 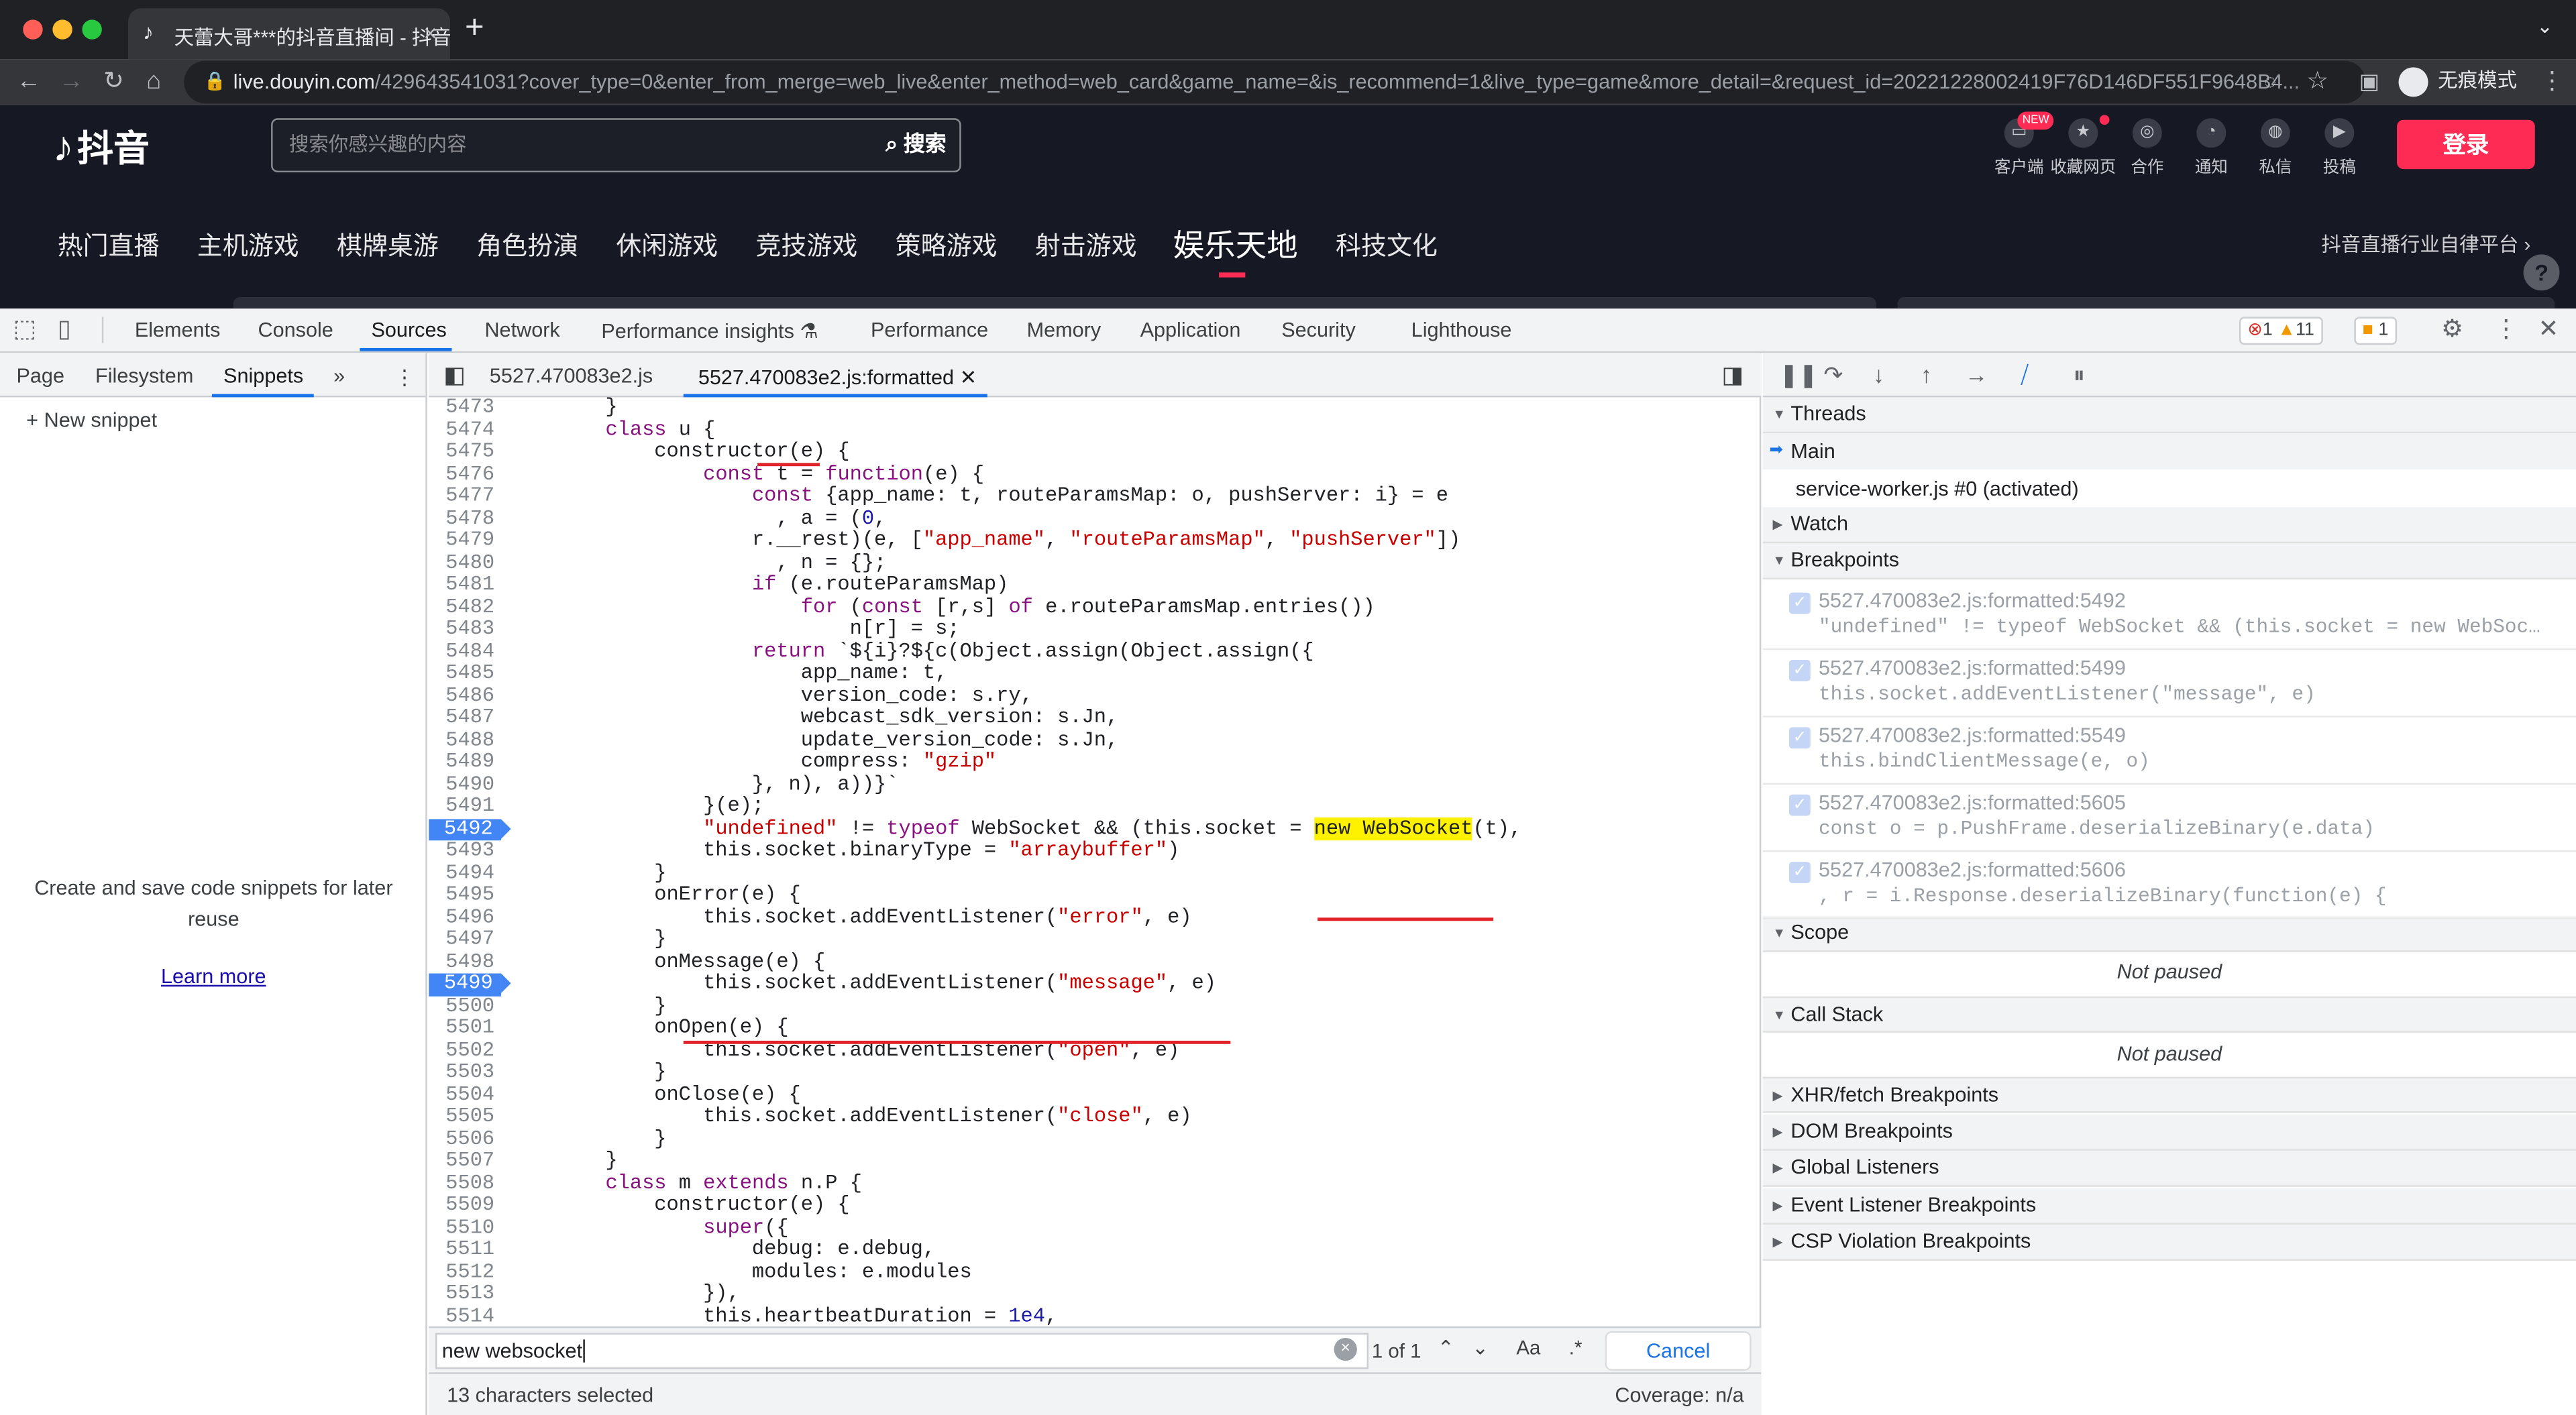 What do you see at coordinates (1086, 245) in the screenshot?
I see `nav-item-shooter: 射击游戏` at bounding box center [1086, 245].